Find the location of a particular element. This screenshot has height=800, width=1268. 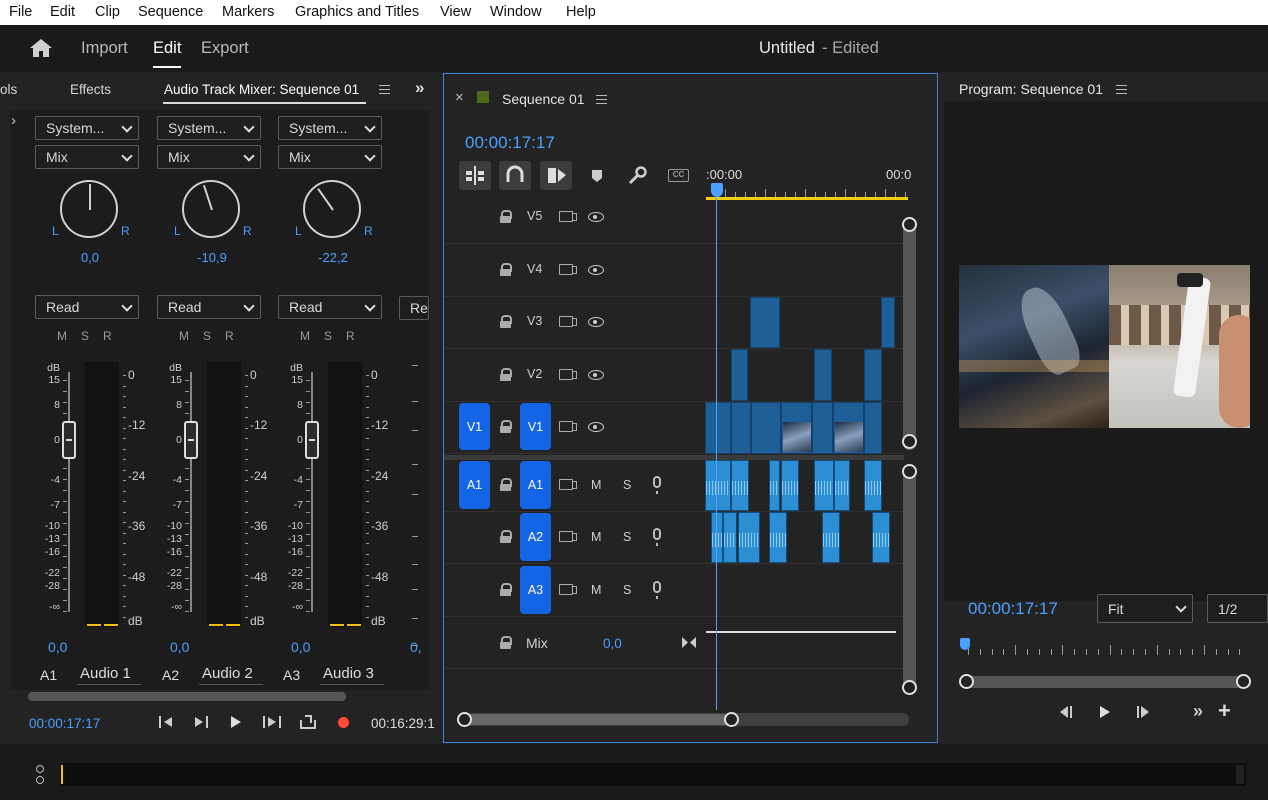

home-icon is located at coordinates (41, 48).